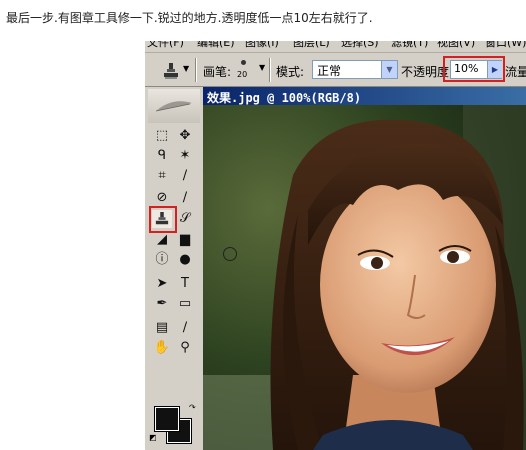 The image size is (526, 450). I want to click on document-title: 效果.jpg @ 100%(RGB/8), so click(284, 98).